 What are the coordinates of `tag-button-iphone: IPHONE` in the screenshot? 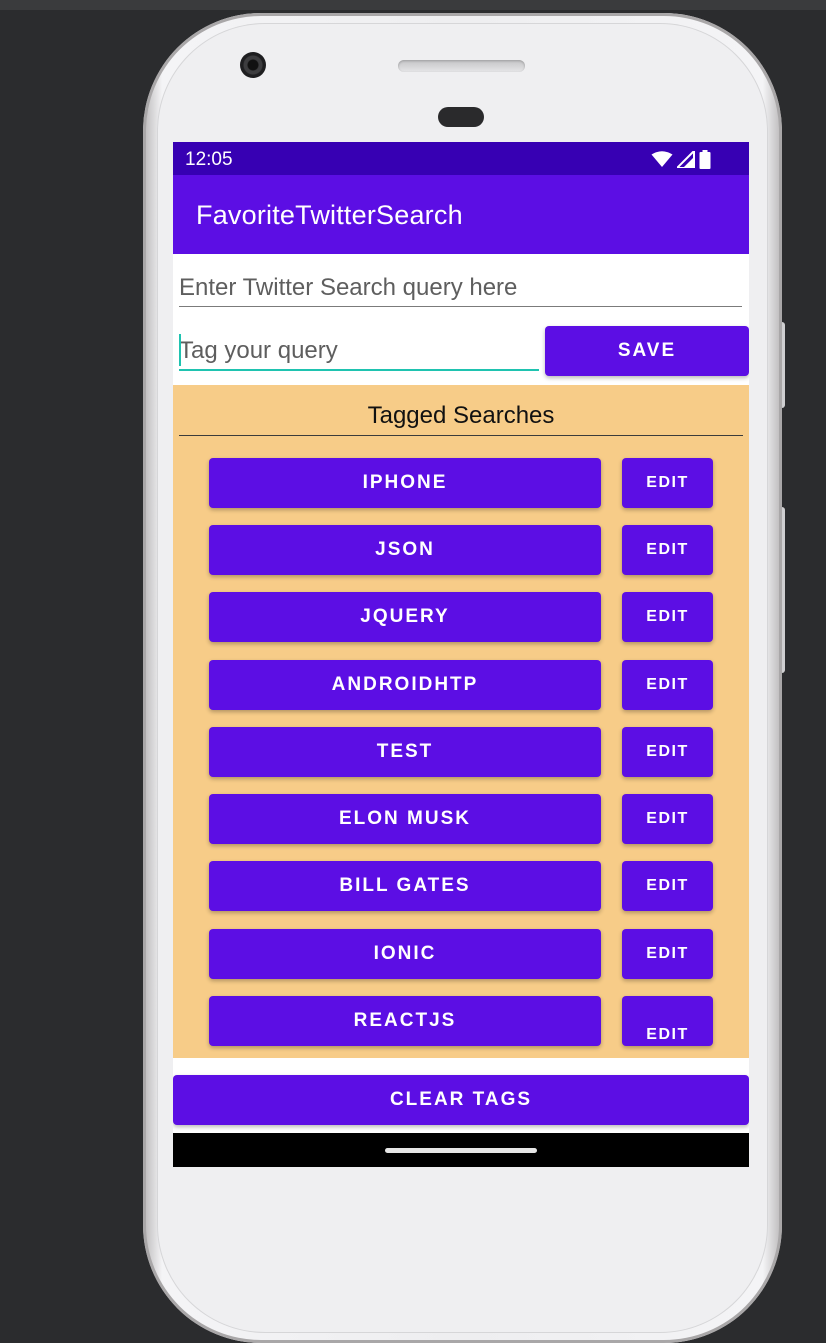 It's located at (405, 483).